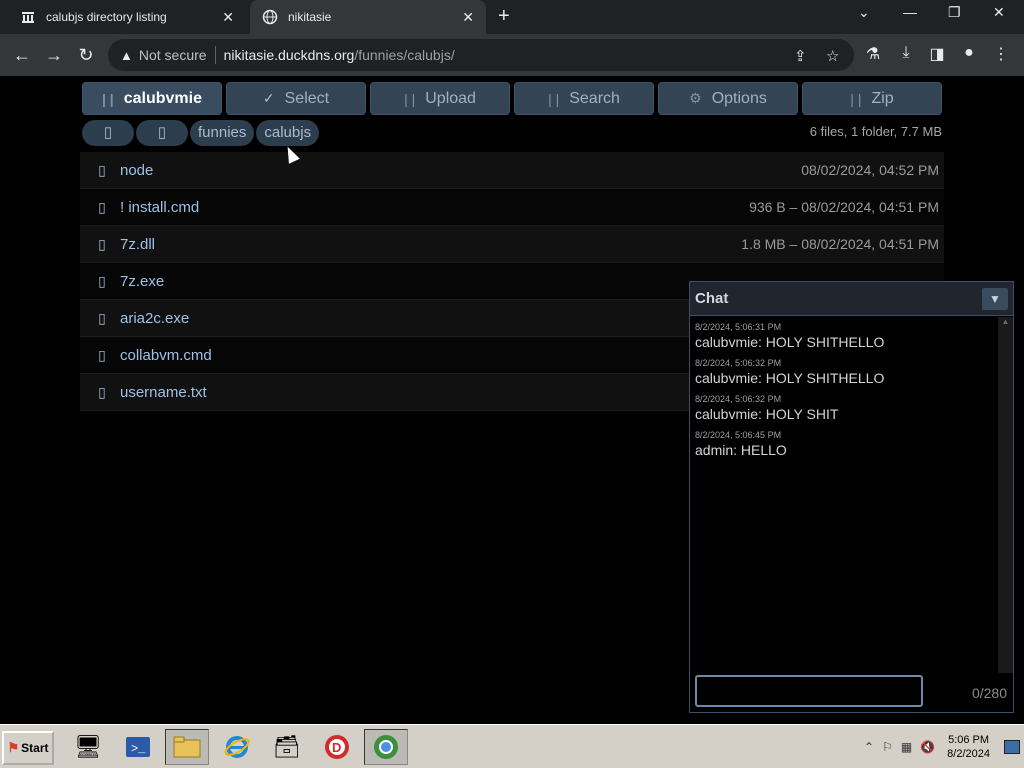 Image resolution: width=1024 pixels, height=768 pixels. I want to click on upload-button: | | Upload, so click(440, 98).